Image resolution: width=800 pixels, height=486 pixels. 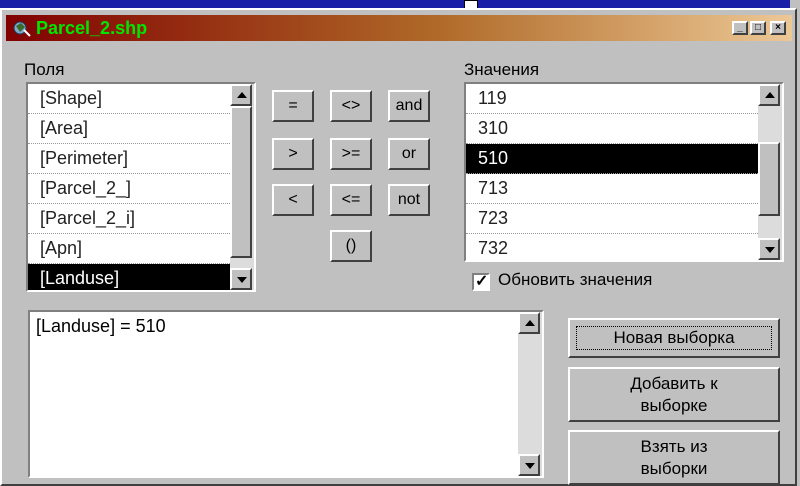 I want to click on select-from-selection-label-line1: Взять из, so click(x=674, y=446).